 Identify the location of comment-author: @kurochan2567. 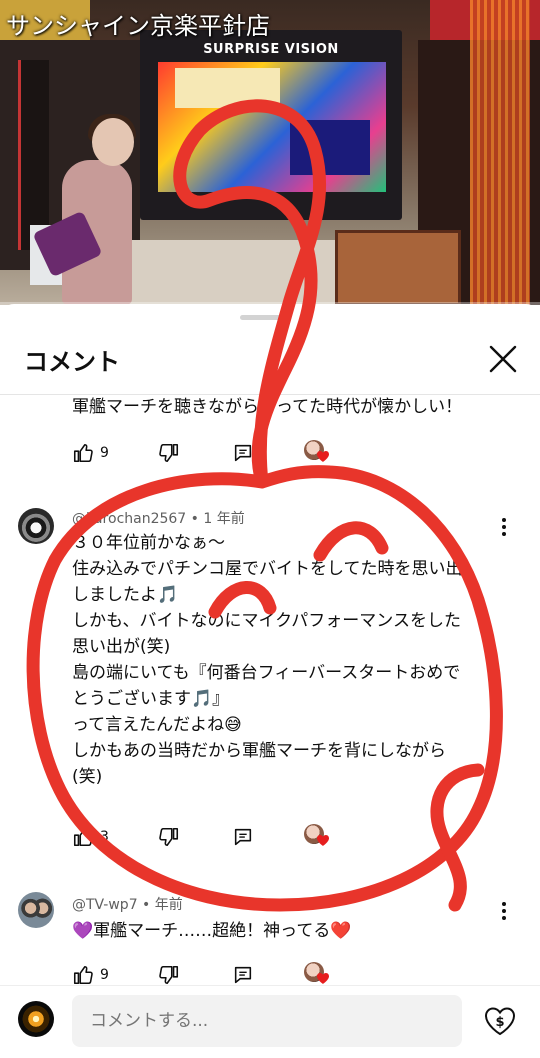
(129, 519).